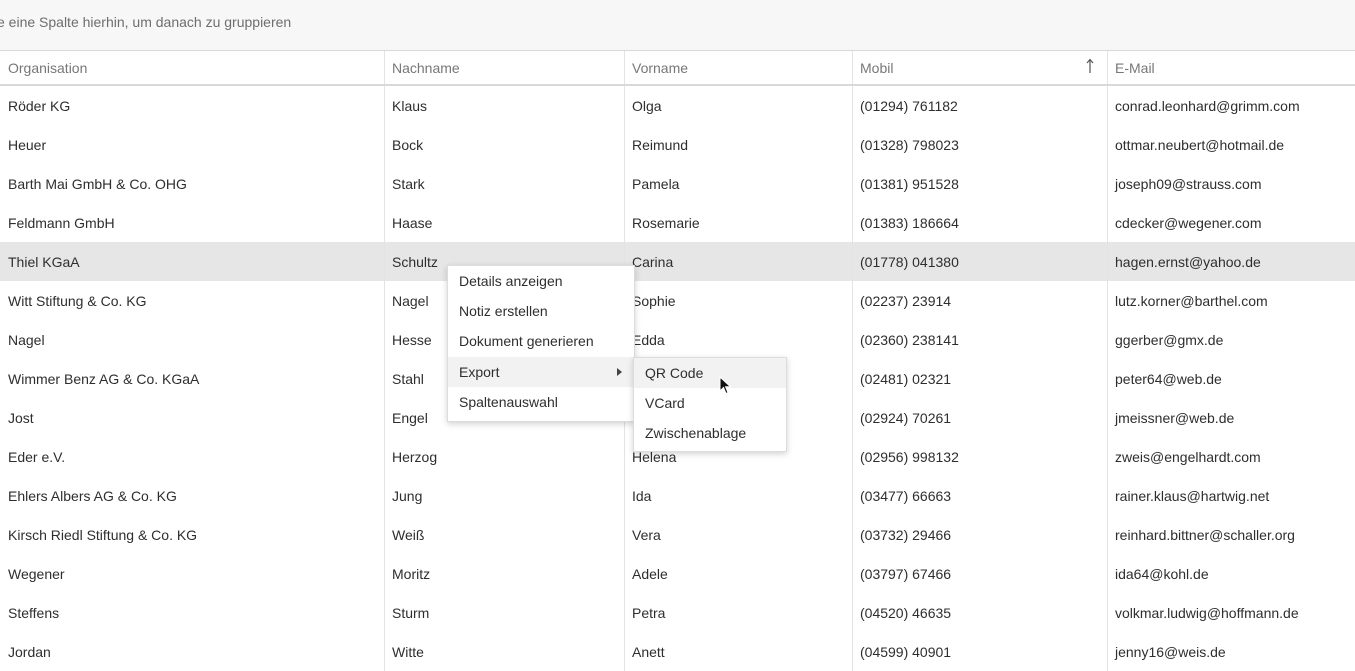 This screenshot has width=1355, height=671. What do you see at coordinates (980, 612) in the screenshot?
I see `cell-mobil: (04520) 46635` at bounding box center [980, 612].